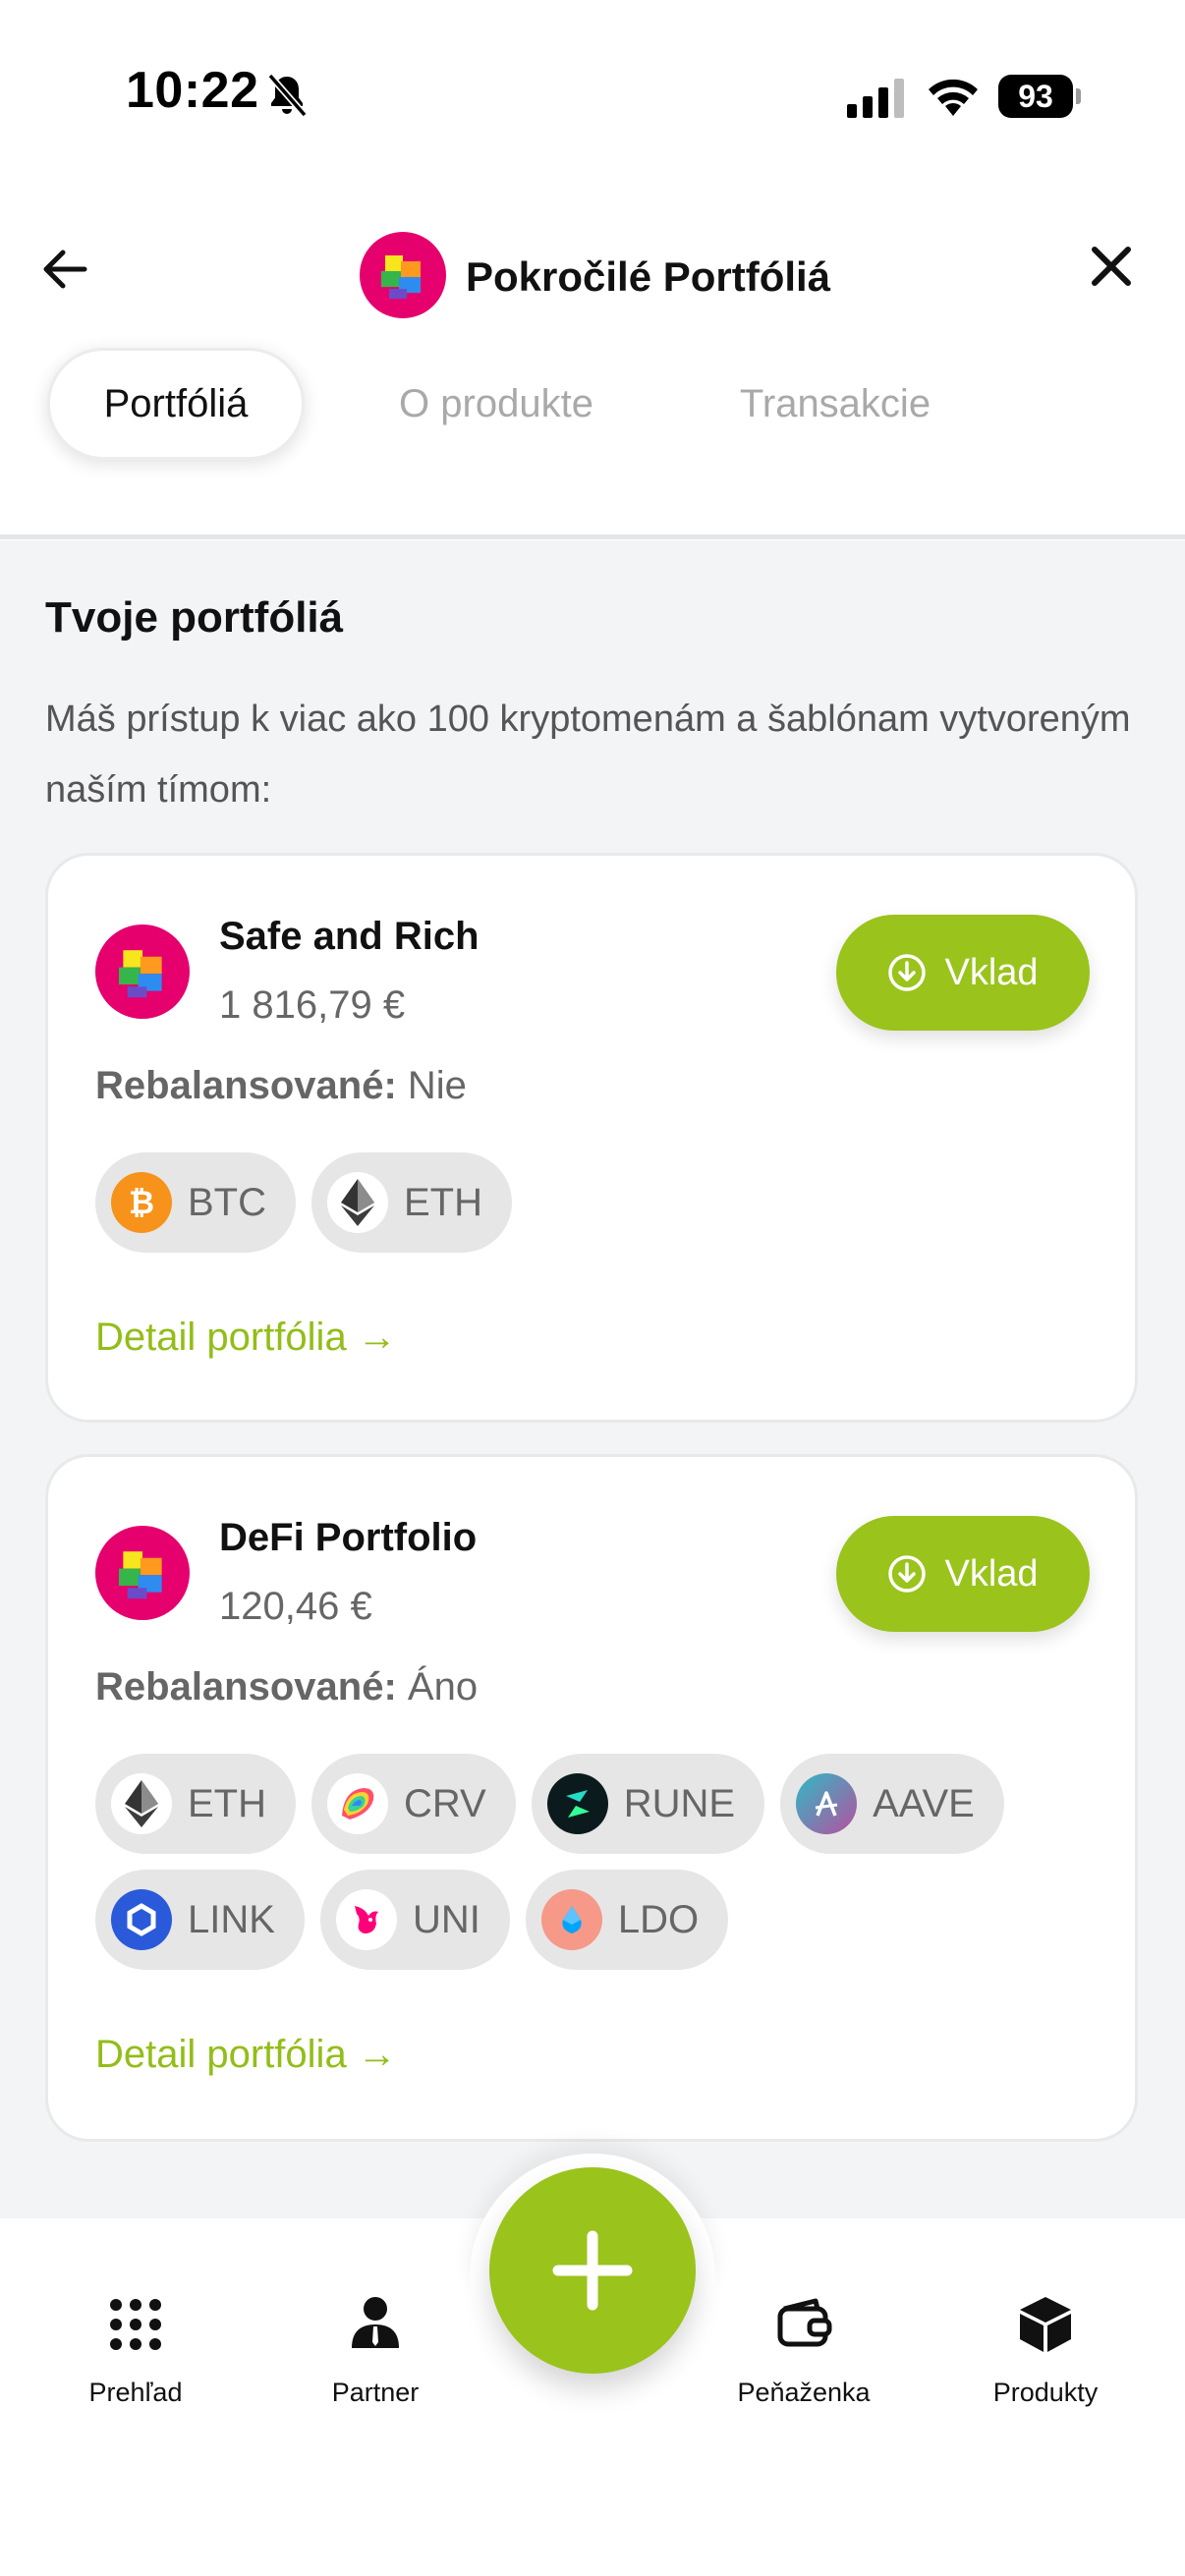  What do you see at coordinates (350, 936) in the screenshot?
I see `portfolio-name: Safe and Rich` at bounding box center [350, 936].